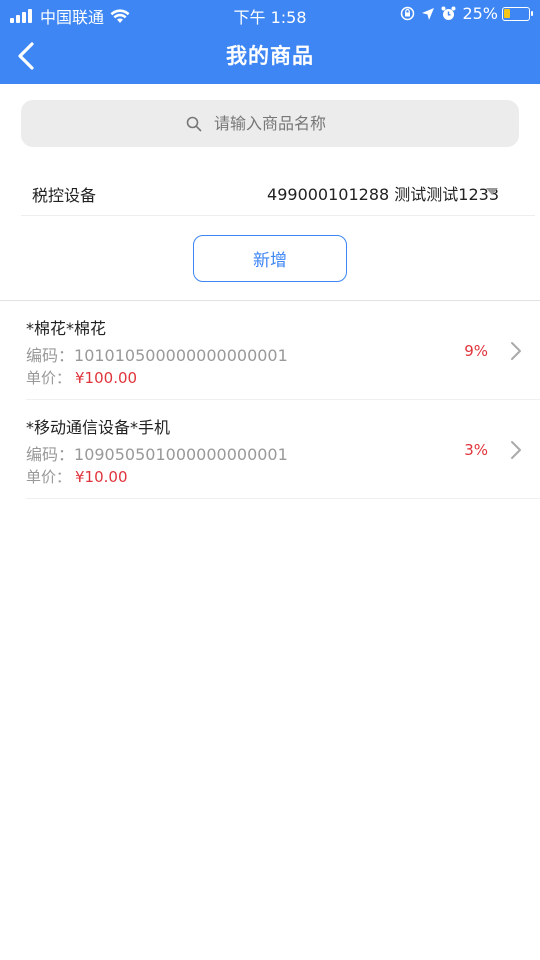 This screenshot has width=540, height=960. What do you see at coordinates (448, 13) in the screenshot?
I see `alarm-icon` at bounding box center [448, 13].